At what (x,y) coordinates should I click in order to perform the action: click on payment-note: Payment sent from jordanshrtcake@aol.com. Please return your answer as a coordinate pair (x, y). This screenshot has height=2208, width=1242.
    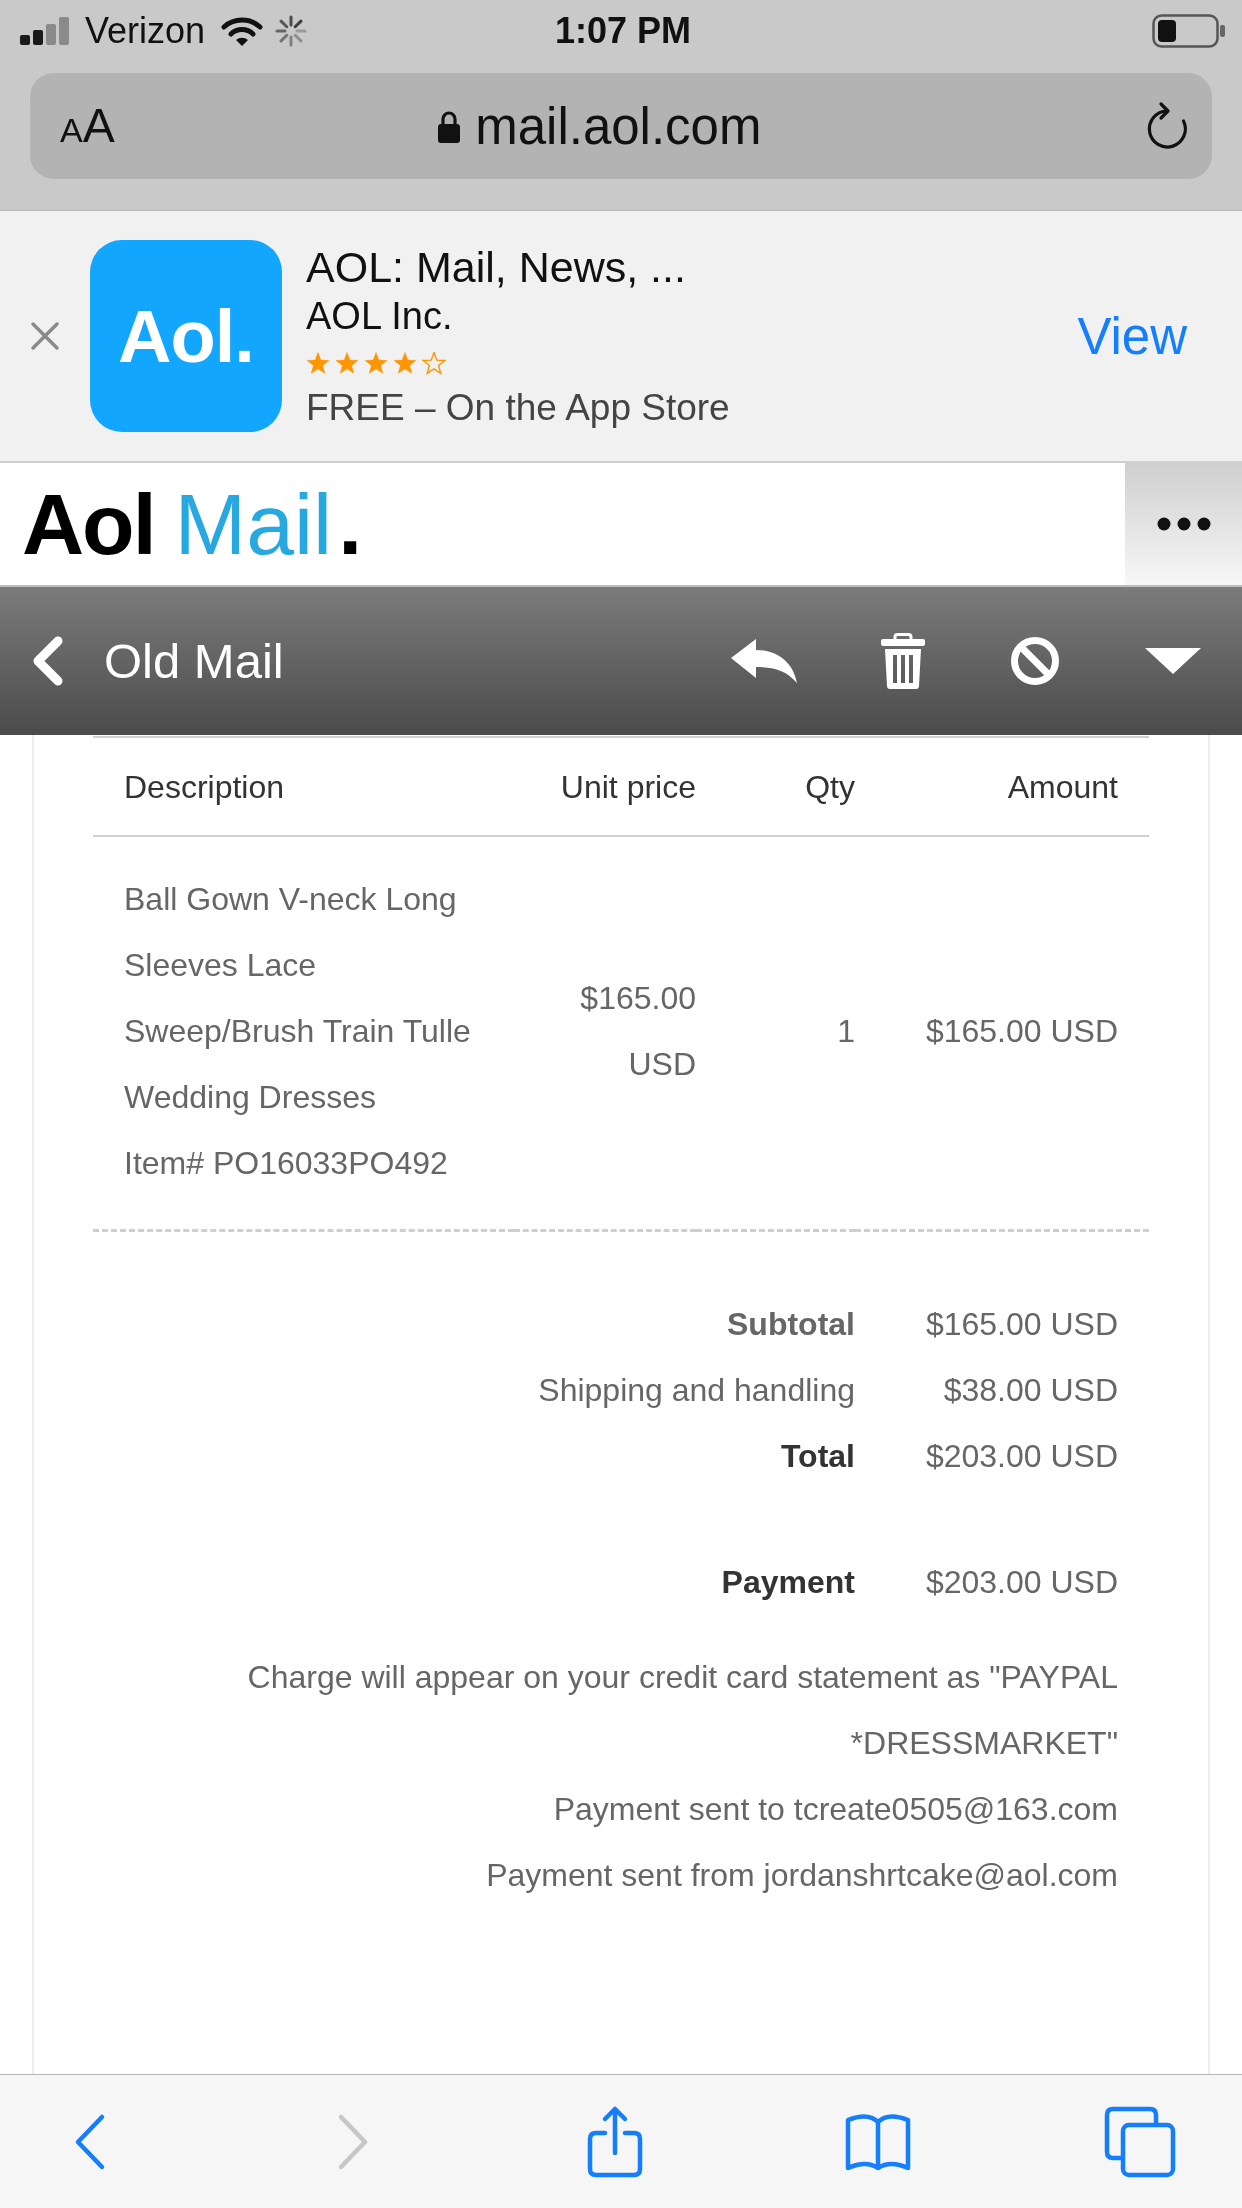
    Looking at the image, I should click on (802, 1875).